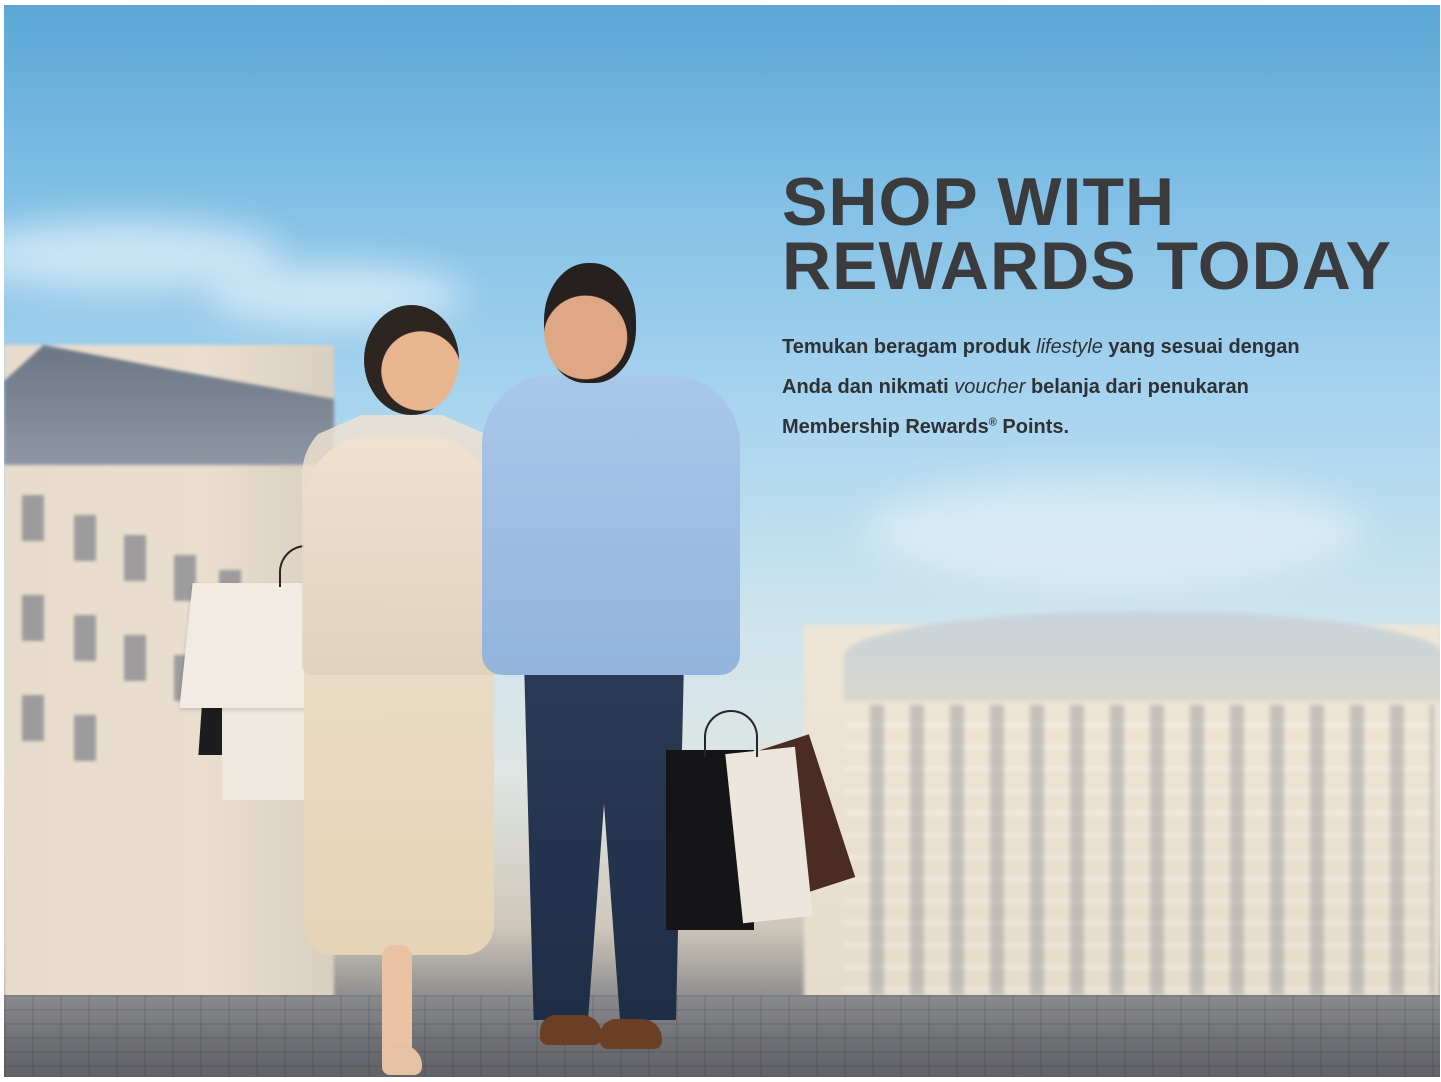  What do you see at coordinates (411, 360) in the screenshot?
I see `woman-head` at bounding box center [411, 360].